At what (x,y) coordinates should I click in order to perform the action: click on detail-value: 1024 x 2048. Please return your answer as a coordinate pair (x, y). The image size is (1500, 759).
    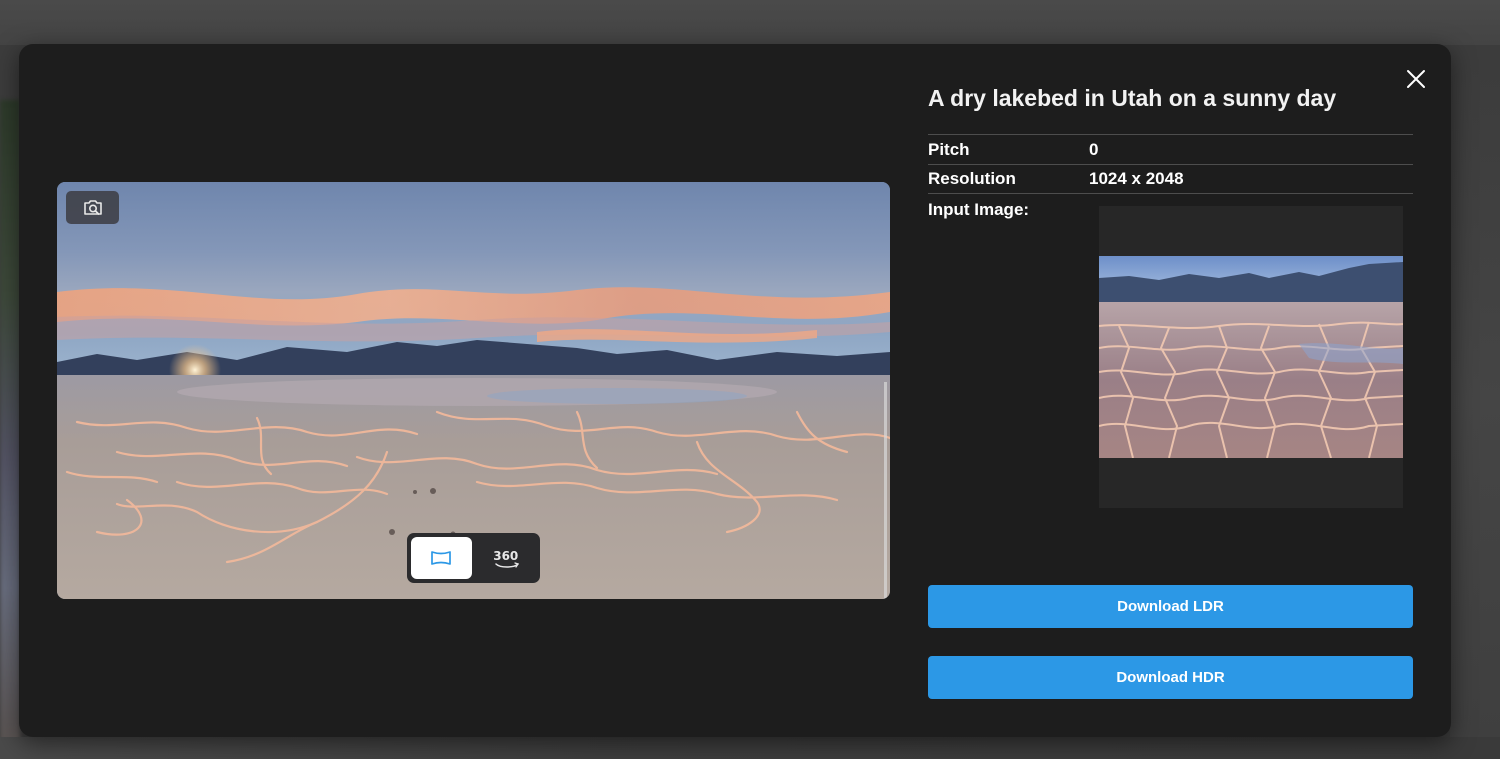
    Looking at the image, I should click on (1136, 178).